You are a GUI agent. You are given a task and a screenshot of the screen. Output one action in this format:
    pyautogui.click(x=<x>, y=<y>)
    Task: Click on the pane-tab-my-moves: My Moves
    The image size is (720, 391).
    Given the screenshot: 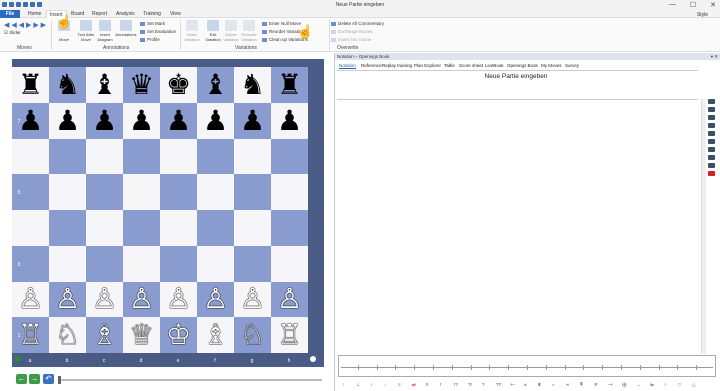 What is the action you would take?
    pyautogui.click(x=551, y=65)
    